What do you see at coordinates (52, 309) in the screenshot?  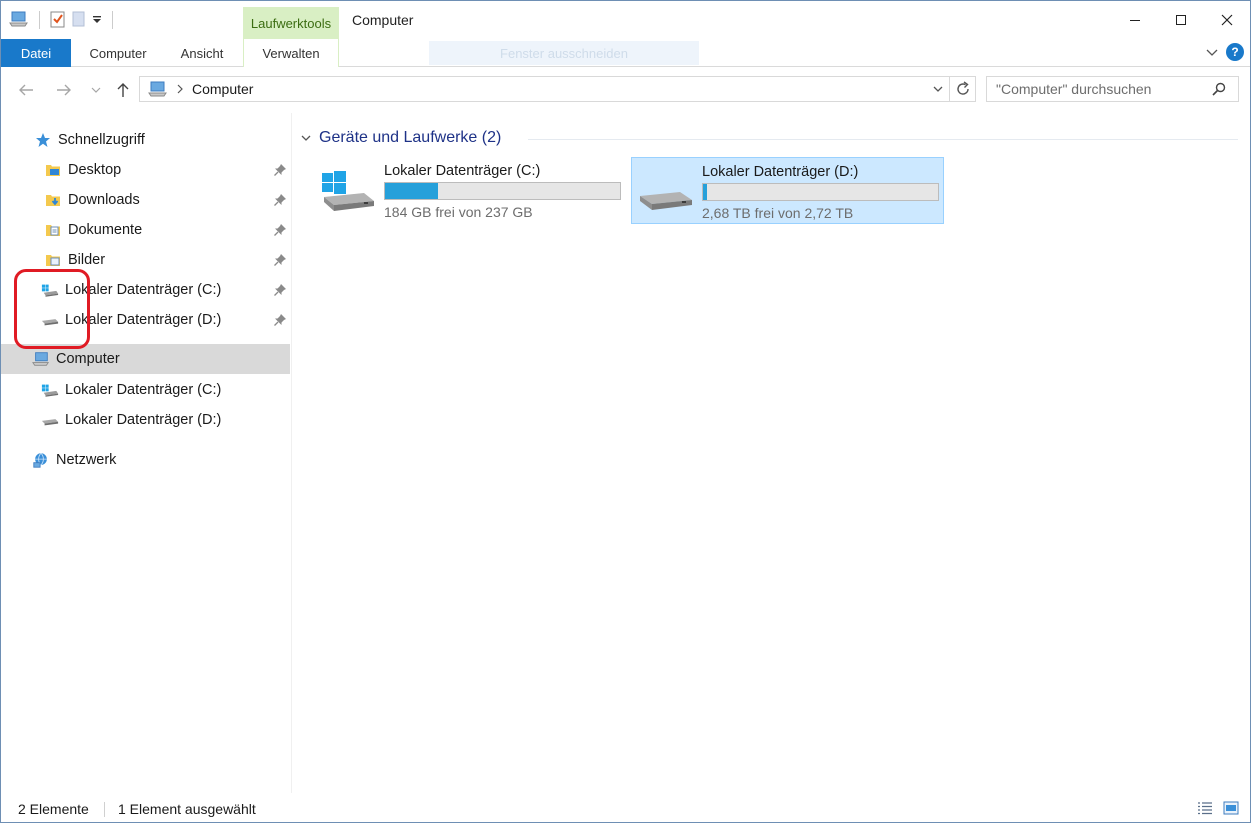 I see `annotation-highlight-ring` at bounding box center [52, 309].